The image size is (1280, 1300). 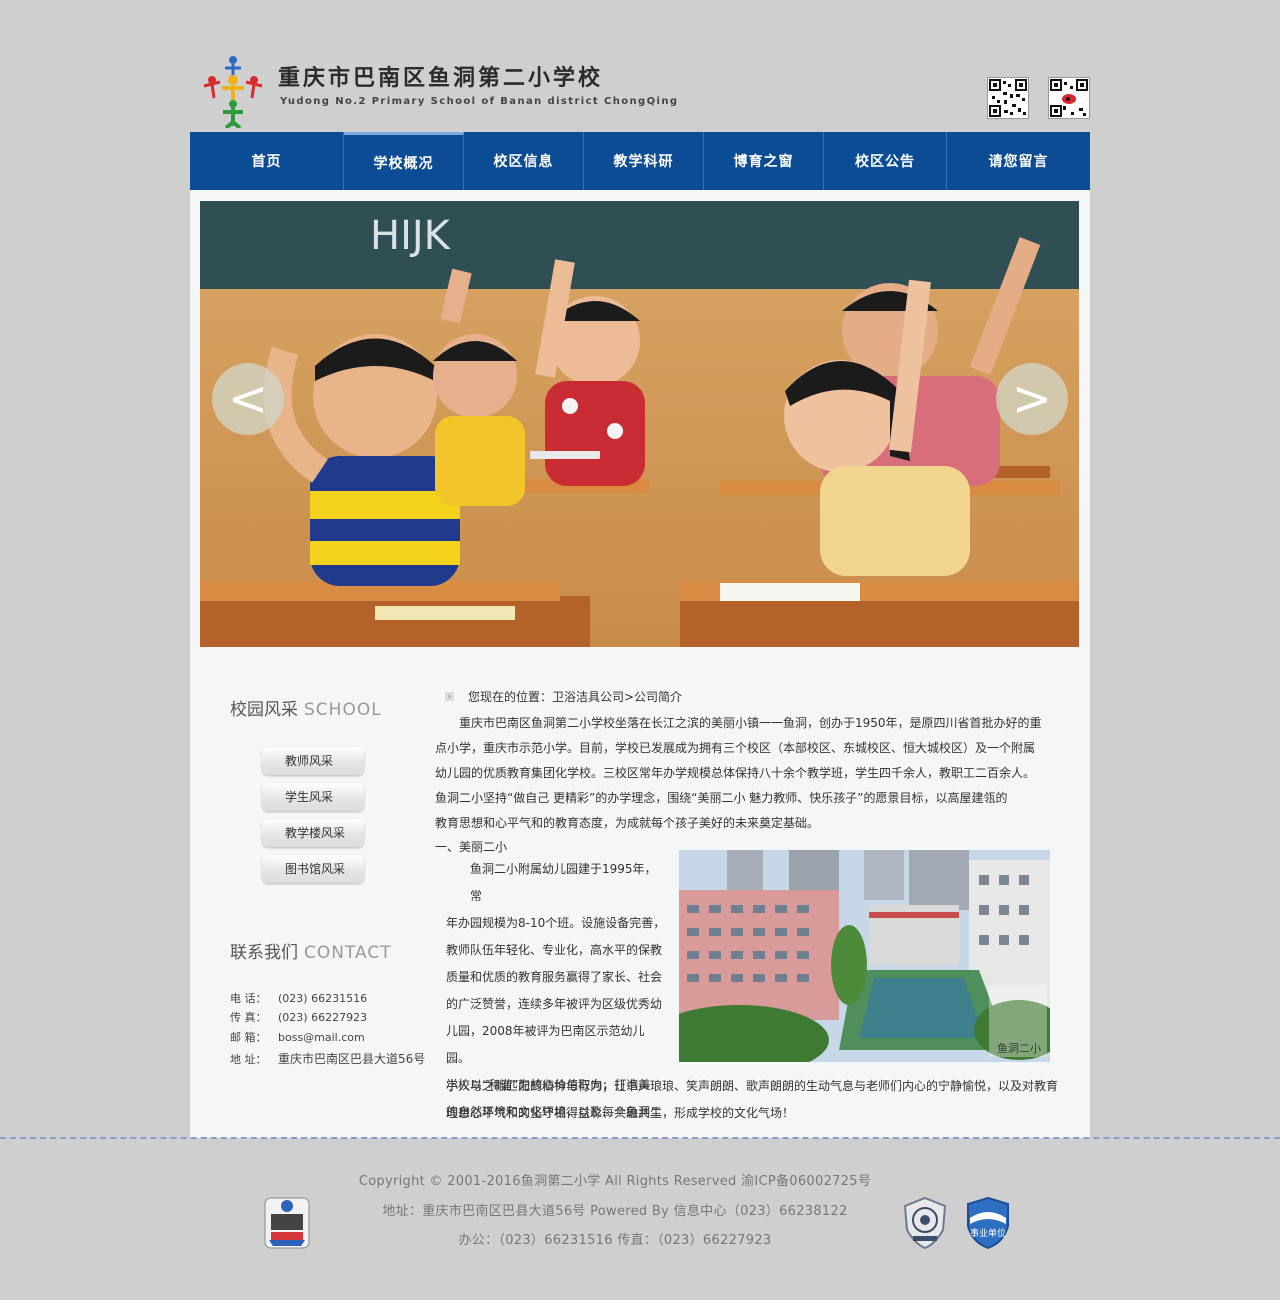 What do you see at coordinates (264, 710) in the screenshot?
I see `school-style-heading-cn: 校园风采` at bounding box center [264, 710].